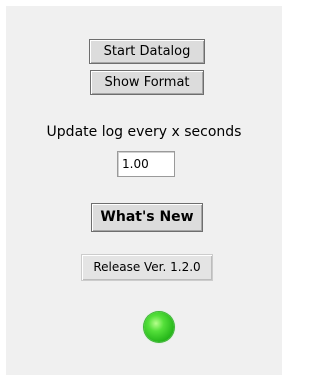 This screenshot has width=320, height=381. I want to click on release-version-indicator: Release Ver. 1.2.0, so click(147, 267).